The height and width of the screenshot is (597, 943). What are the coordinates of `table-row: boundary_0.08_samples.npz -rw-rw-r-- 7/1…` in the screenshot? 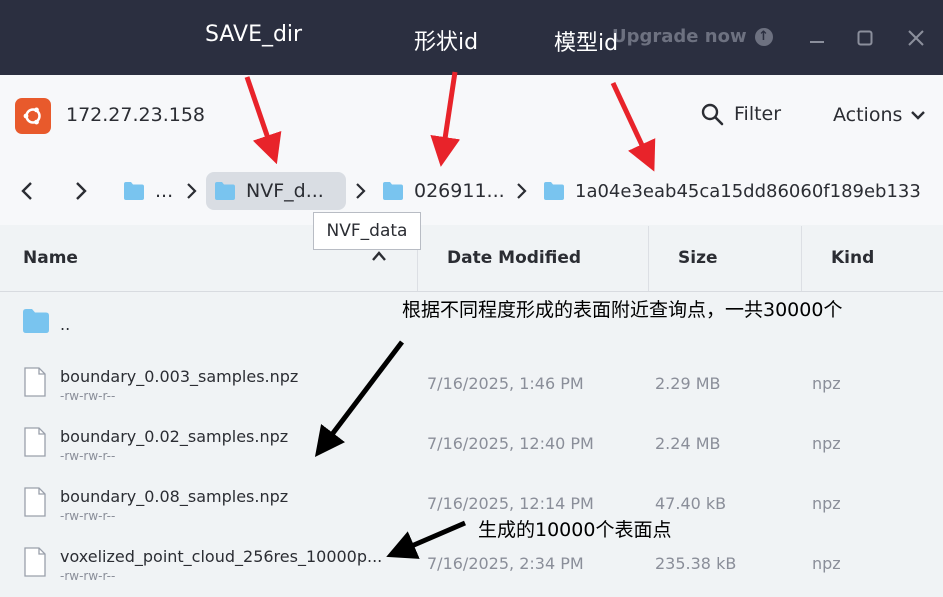 It's located at (471, 505).